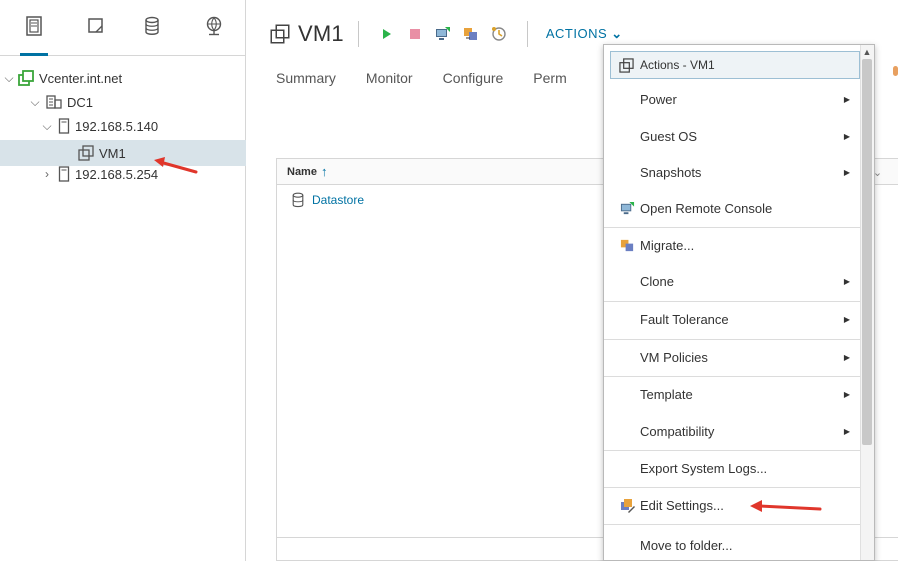 The image size is (898, 561). I want to click on datastore-icon, so click(298, 200).